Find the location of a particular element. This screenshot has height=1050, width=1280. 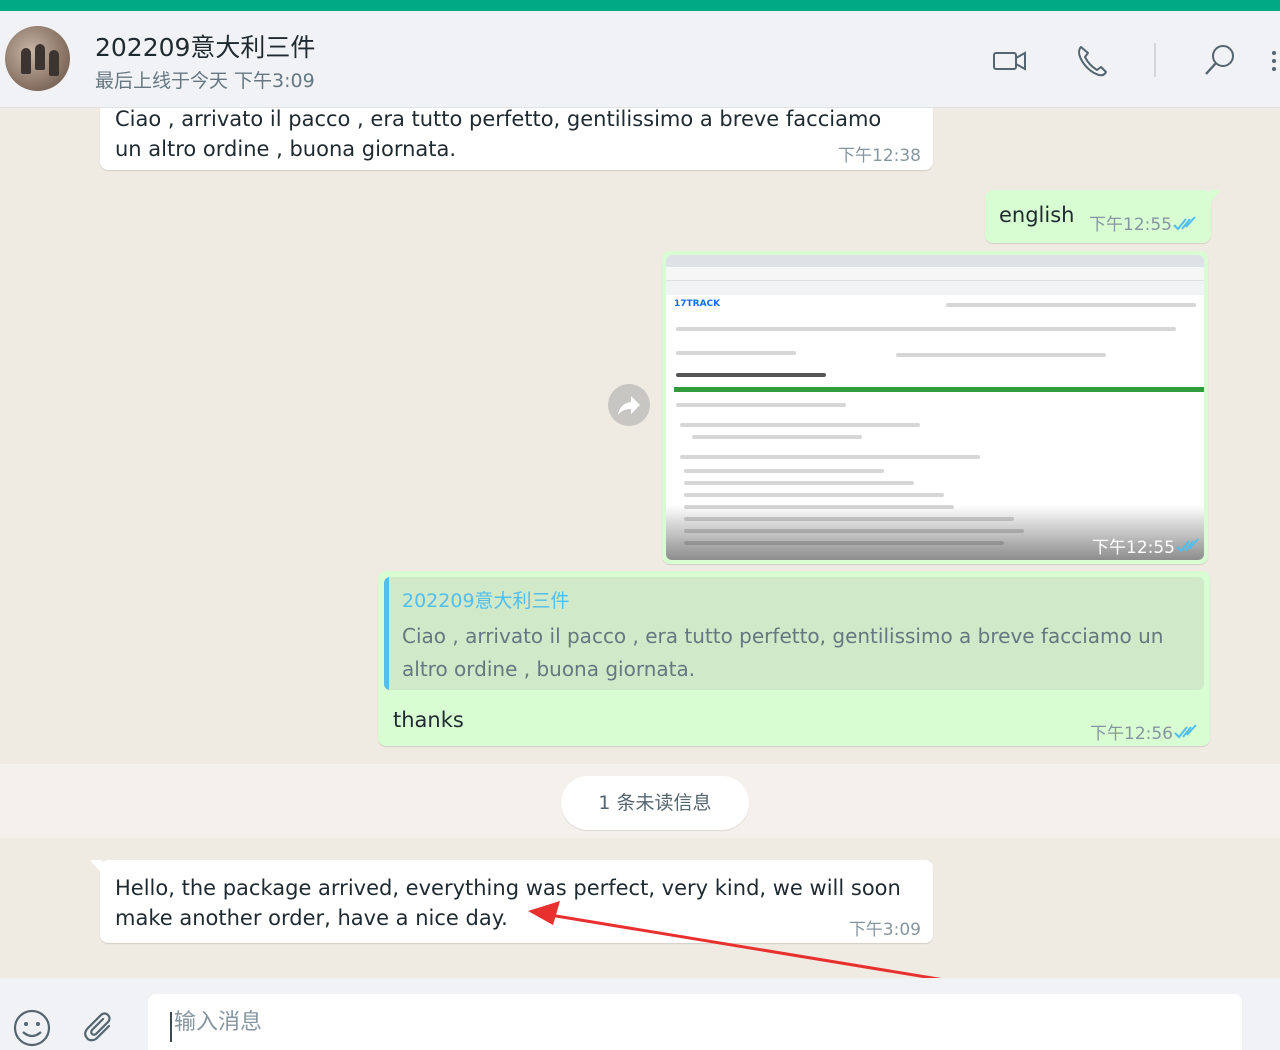

message-input is located at coordinates (695, 1022).